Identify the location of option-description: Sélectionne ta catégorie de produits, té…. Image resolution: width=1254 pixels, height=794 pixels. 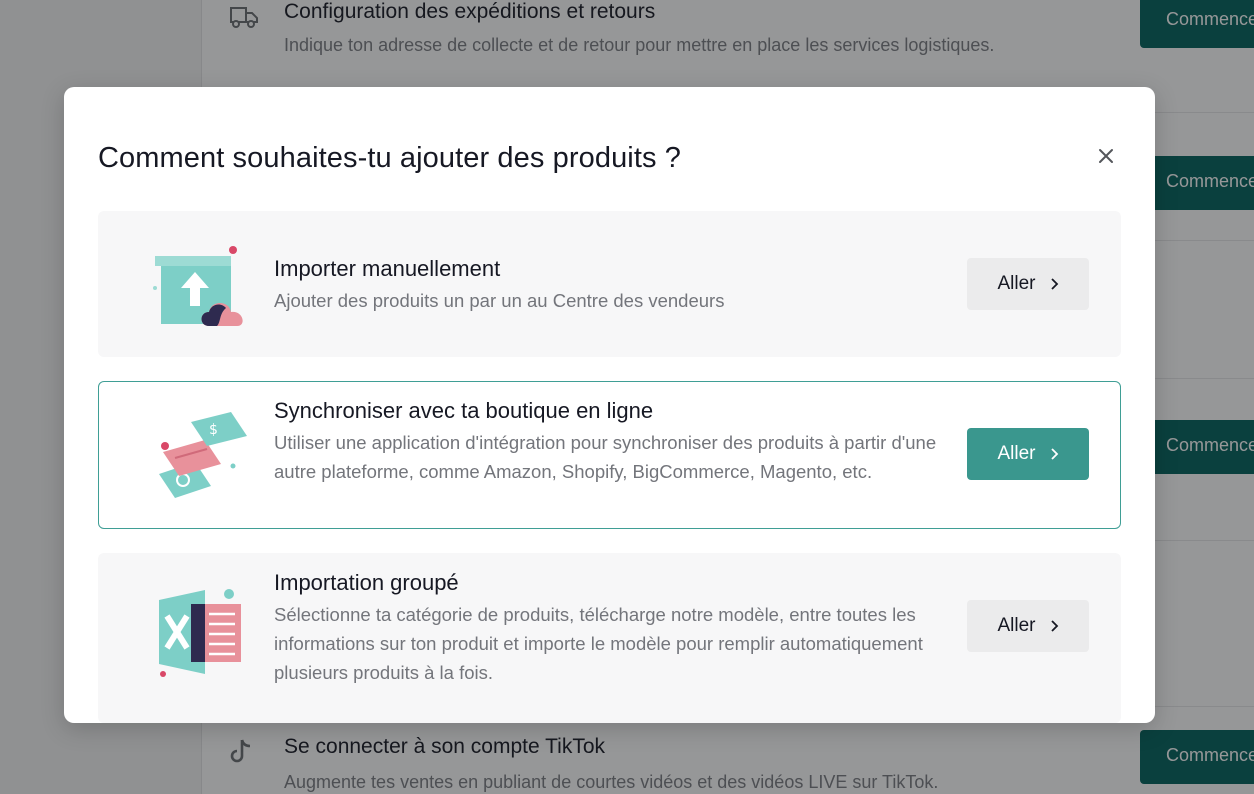
(598, 643).